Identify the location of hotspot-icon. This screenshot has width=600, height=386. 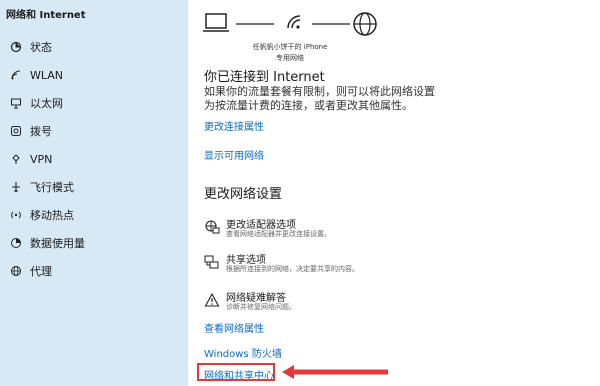
(16, 215).